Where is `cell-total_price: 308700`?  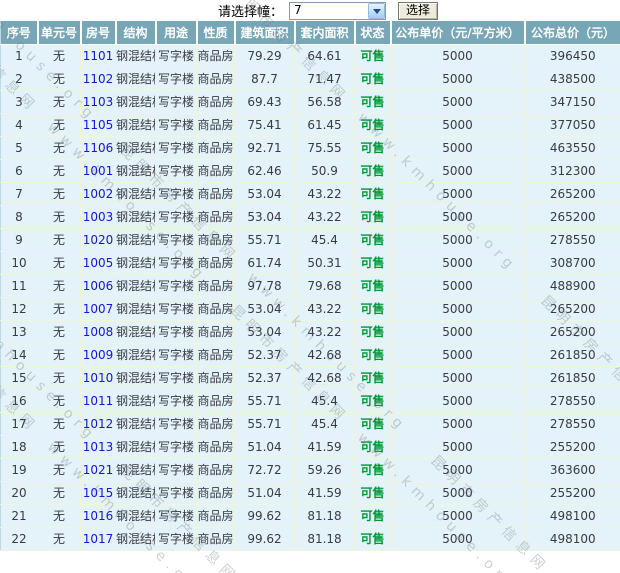
cell-total_price: 308700 is located at coordinates (572, 263).